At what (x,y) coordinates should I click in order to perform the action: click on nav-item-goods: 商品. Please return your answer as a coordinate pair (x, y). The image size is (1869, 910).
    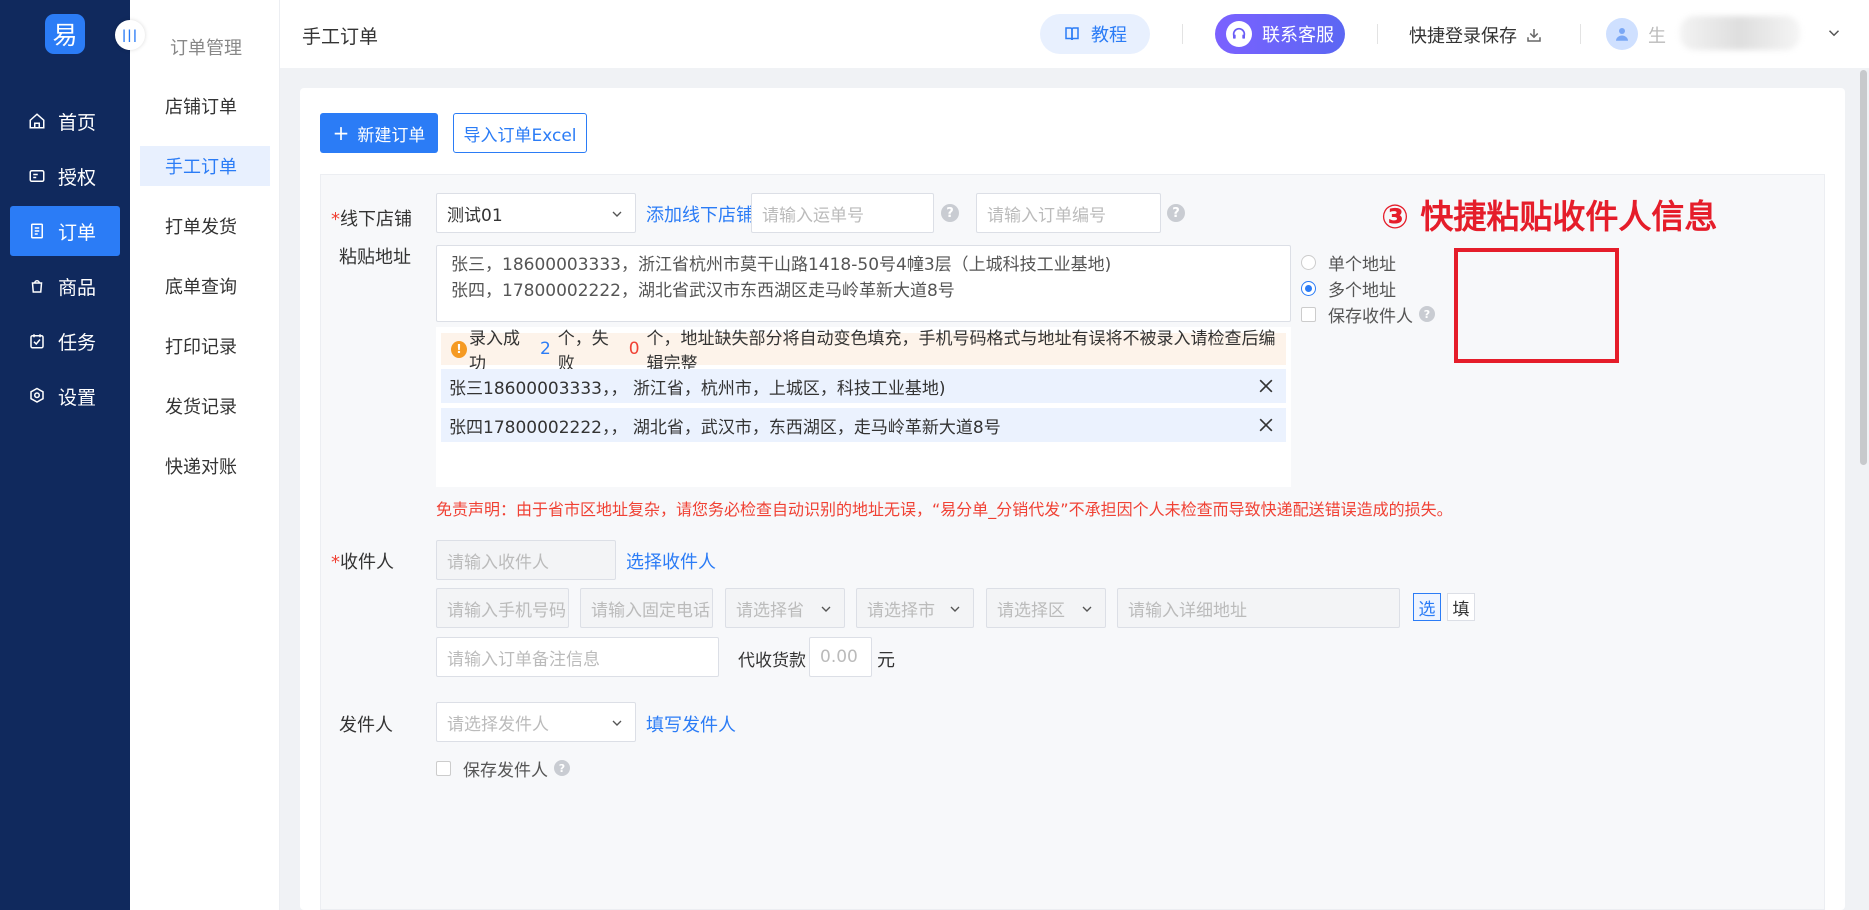
    Looking at the image, I should click on (65, 286).